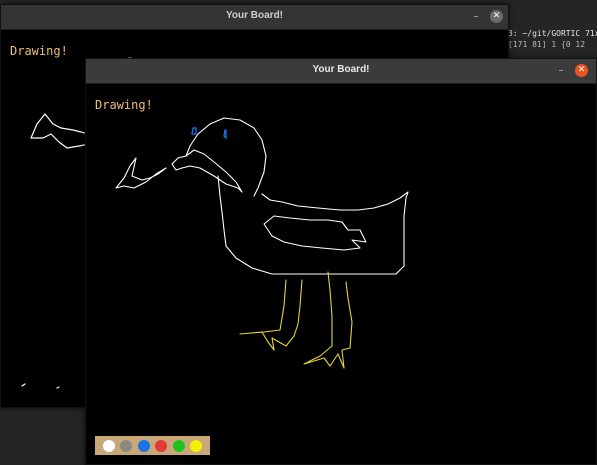 The height and width of the screenshot is (465, 597). Describe the element at coordinates (271, 315) in the screenshot. I see `duck-left-leg-stroke` at that location.